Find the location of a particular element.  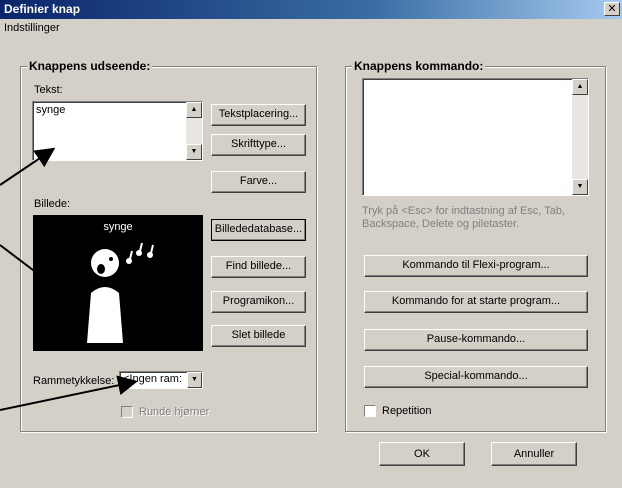

picture-label: Billede: is located at coordinates (52, 204).